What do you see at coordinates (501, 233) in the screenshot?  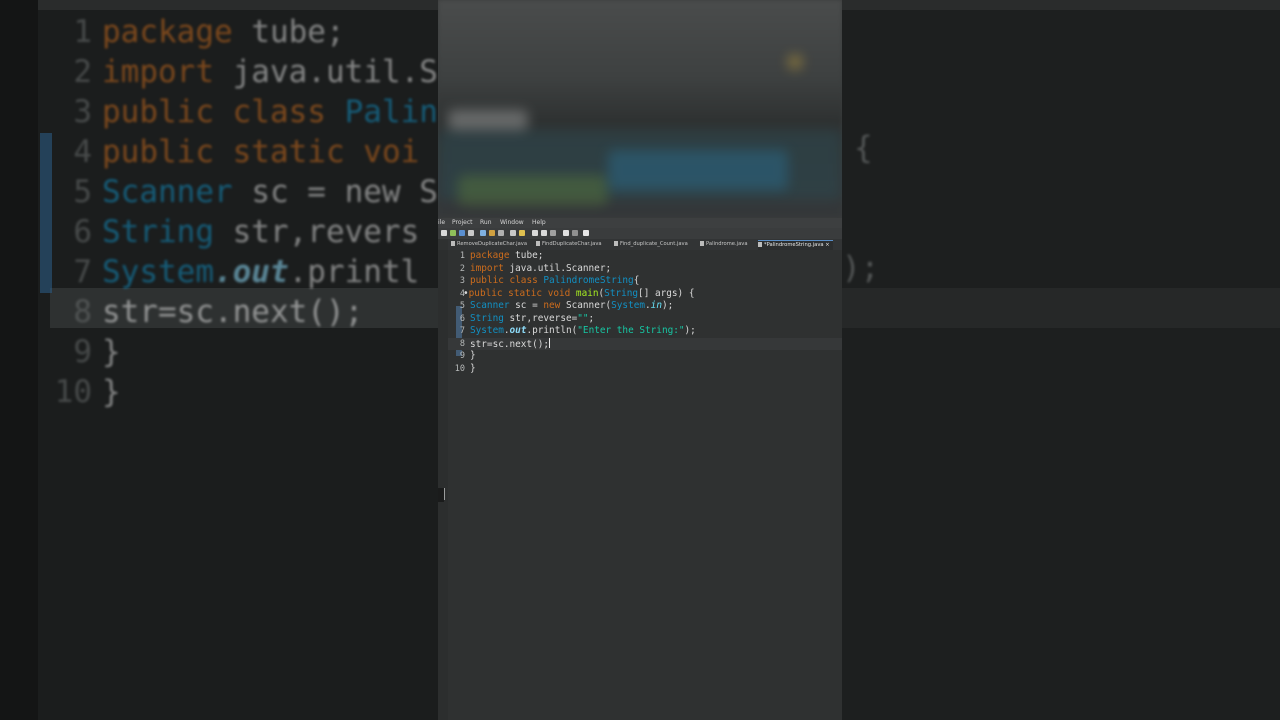 I see `tool-icon` at bounding box center [501, 233].